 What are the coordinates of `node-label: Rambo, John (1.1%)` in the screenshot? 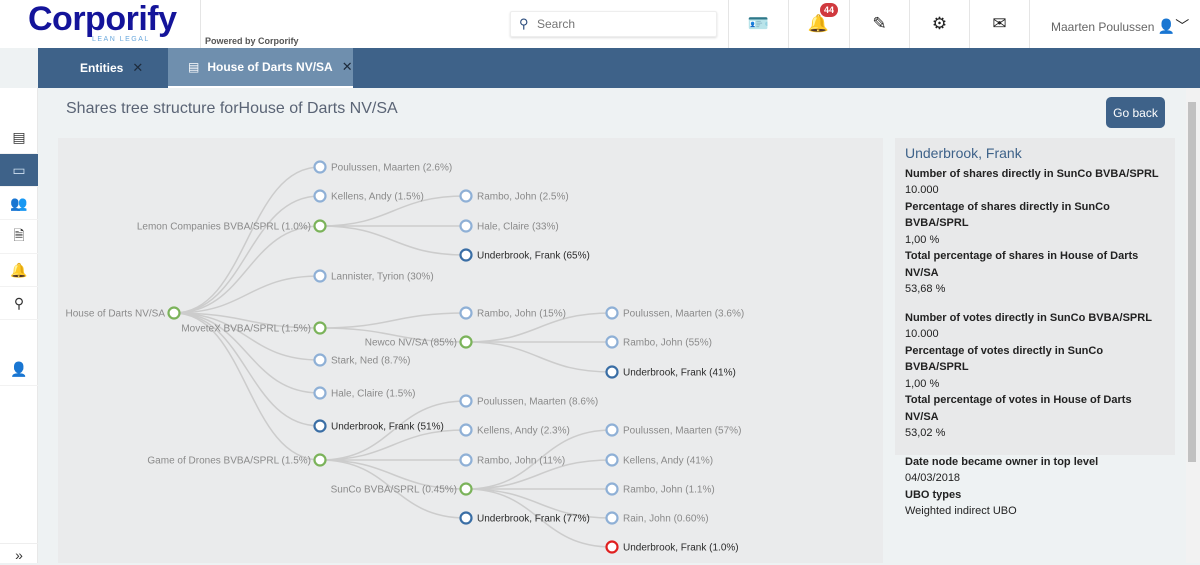 It's located at (669, 490).